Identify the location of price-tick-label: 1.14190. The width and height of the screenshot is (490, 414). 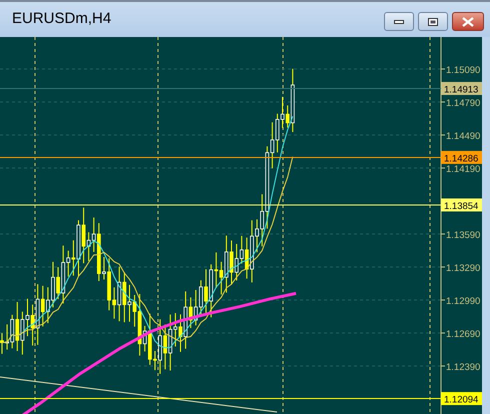
(460, 169).